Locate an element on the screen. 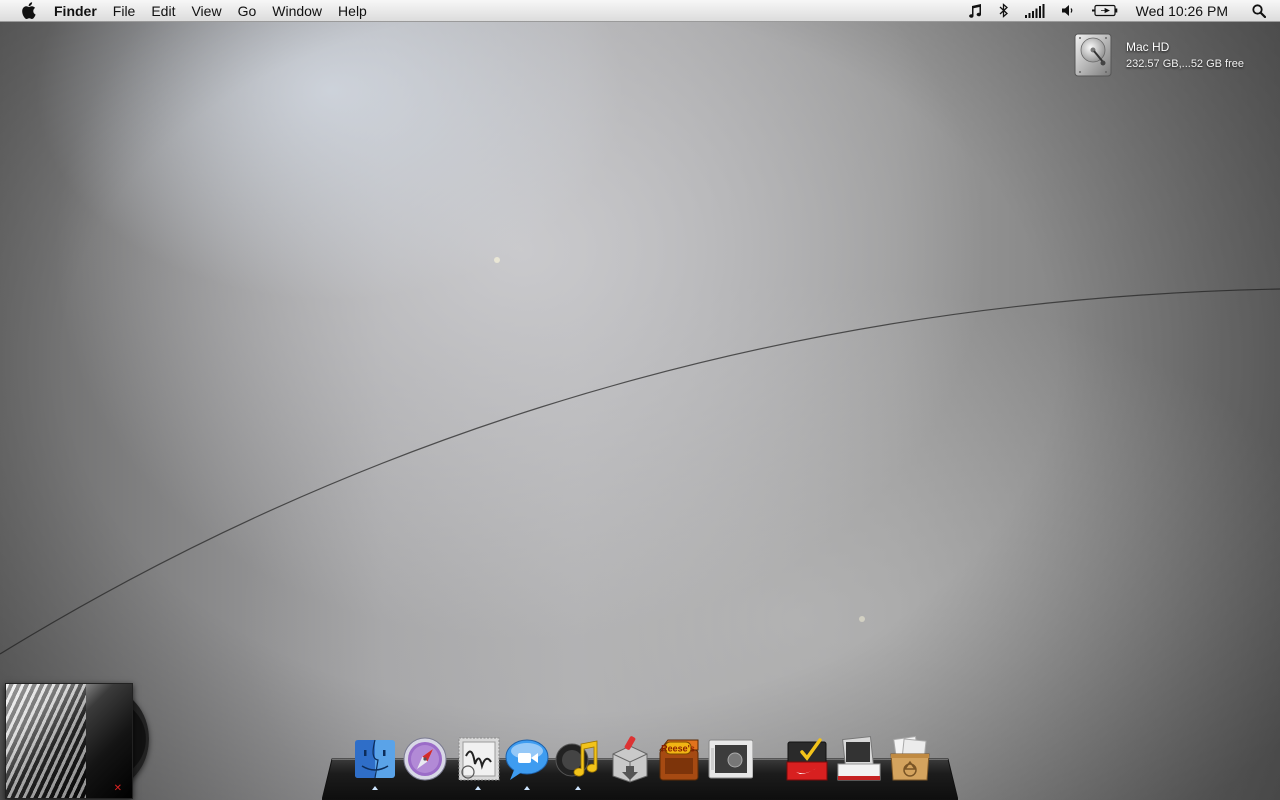 This screenshot has height=800, width=1280. svg-text: Reese's is located at coordinates (678, 749).